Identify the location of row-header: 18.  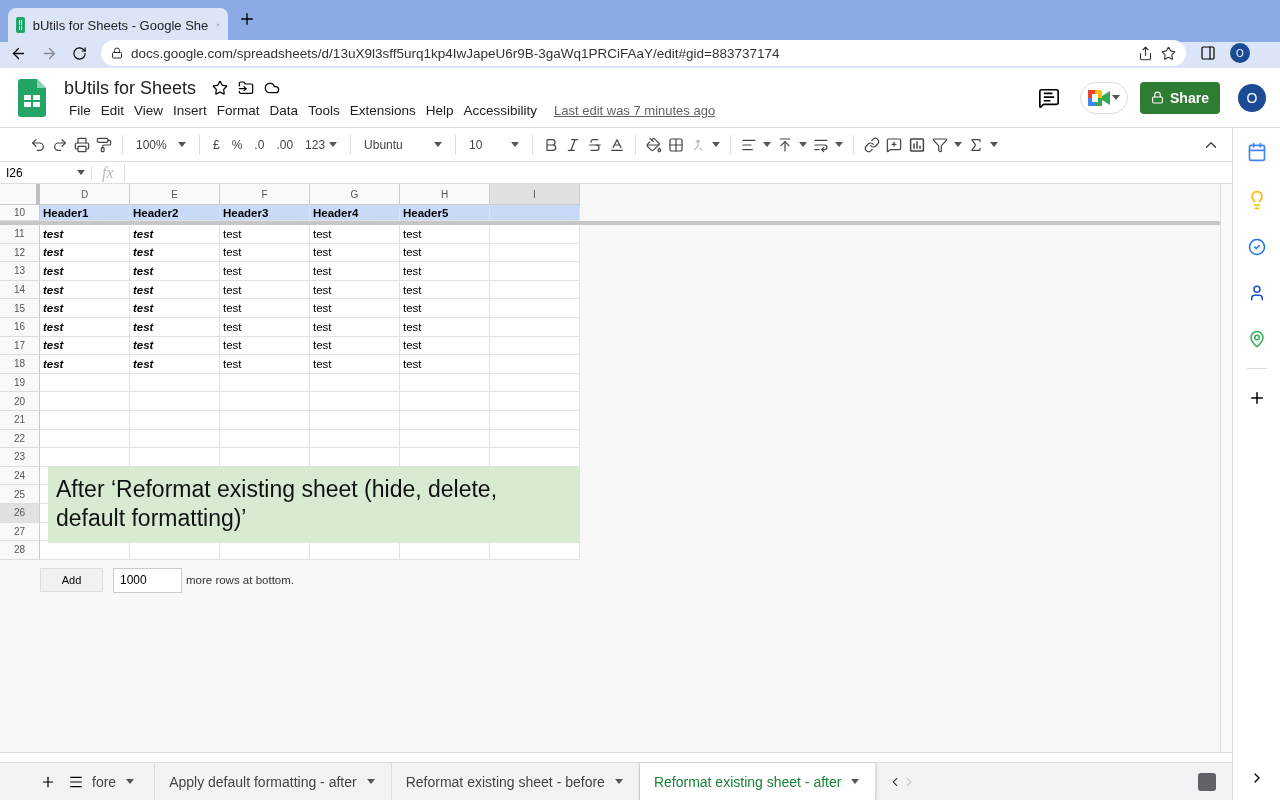
(20, 364).